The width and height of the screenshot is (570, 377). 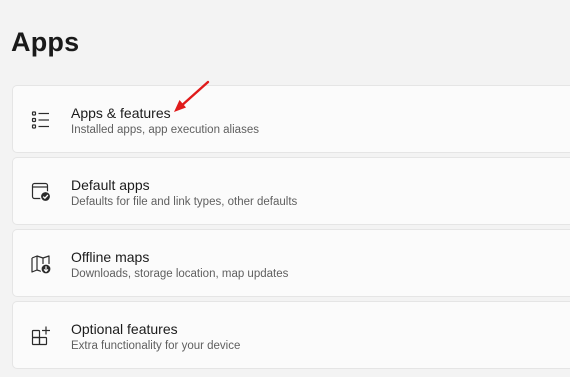 What do you see at coordinates (156, 346) in the screenshot?
I see `item-subtitle: Extra functionality for your device` at bounding box center [156, 346].